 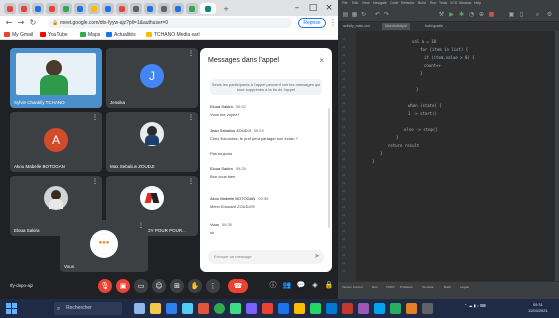 What do you see at coordinates (33, 23) in the screenshot?
I see `reload-icon: ↻` at bounding box center [33, 23].